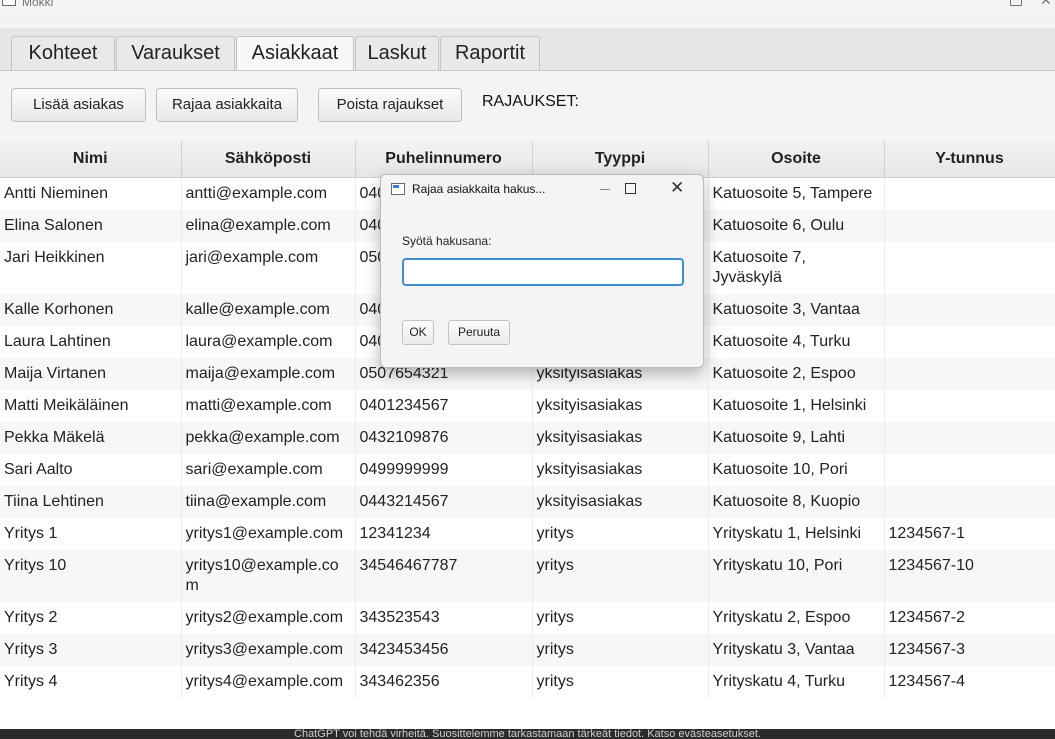 The height and width of the screenshot is (739, 1055). Describe the element at coordinates (91, 406) in the screenshot. I see `name-cell: Matti Meikäläinen` at that location.